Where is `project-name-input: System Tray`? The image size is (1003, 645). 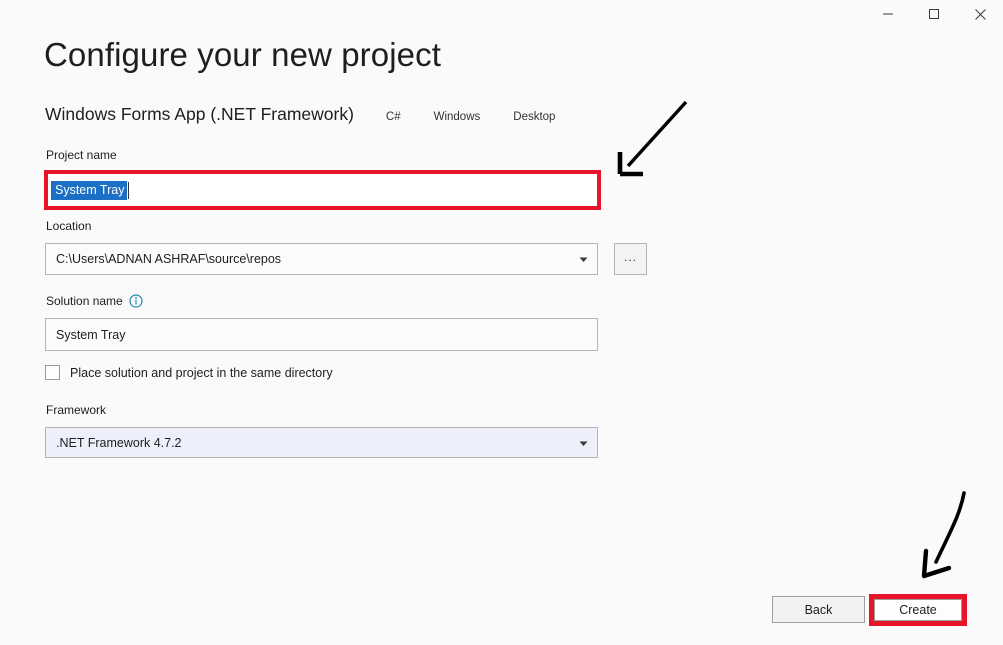 project-name-input: System Tray is located at coordinates (90, 190).